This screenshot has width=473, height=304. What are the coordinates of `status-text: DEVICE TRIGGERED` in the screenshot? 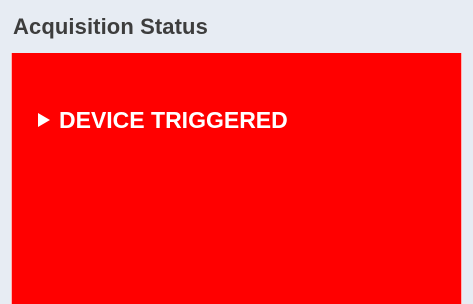 It's located at (173, 119).